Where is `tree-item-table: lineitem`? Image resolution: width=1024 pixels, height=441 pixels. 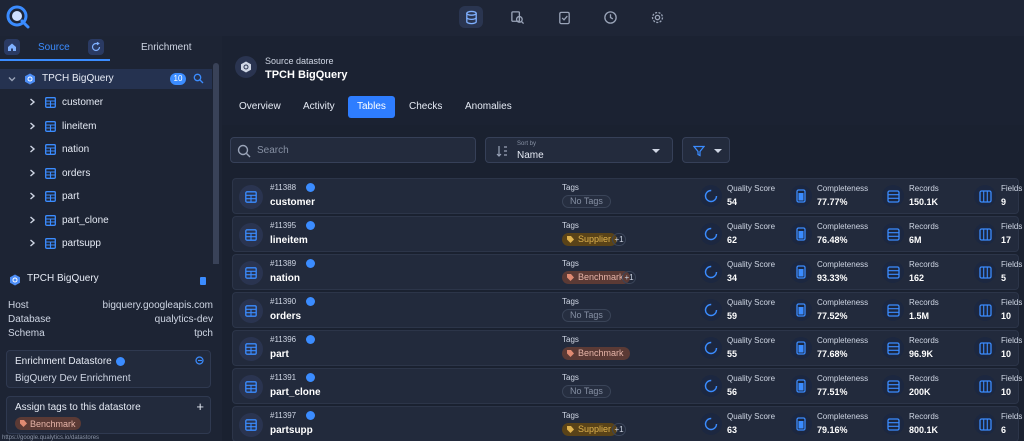 tree-item-table: lineitem is located at coordinates (106, 127).